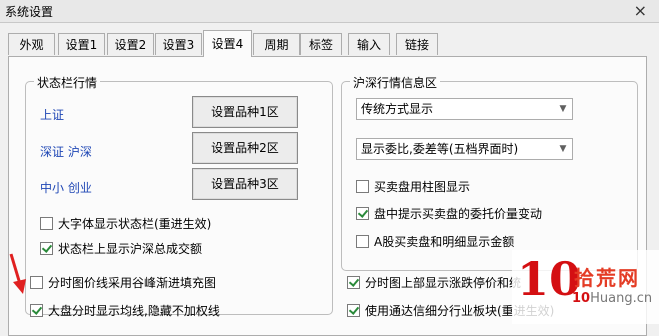  I want to click on watermark-domain-prefix: 10, so click(581, 298).